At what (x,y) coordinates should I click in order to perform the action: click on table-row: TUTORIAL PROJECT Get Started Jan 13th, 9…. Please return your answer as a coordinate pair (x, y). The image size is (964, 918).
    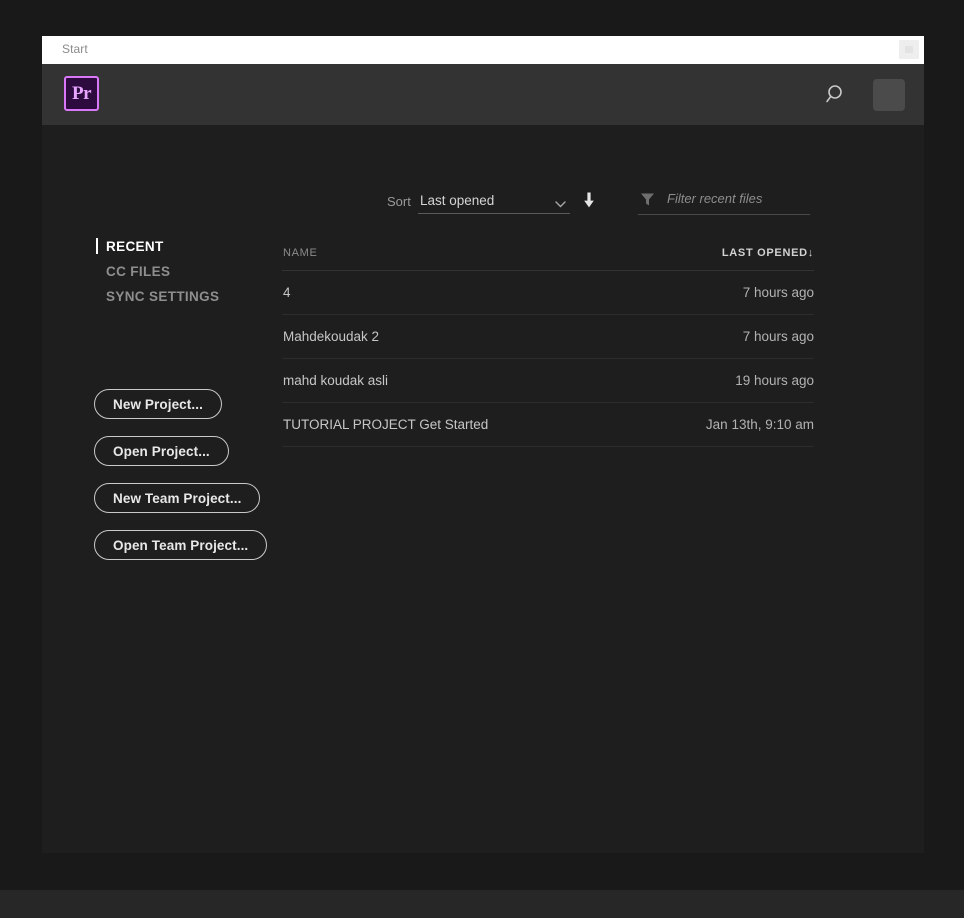
    Looking at the image, I should click on (548, 425).